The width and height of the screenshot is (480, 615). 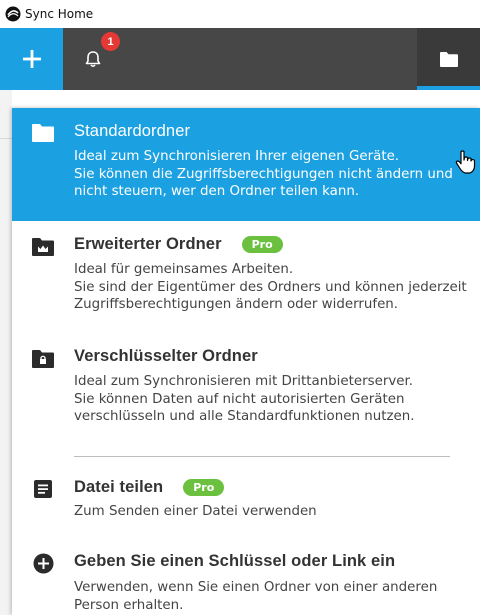 What do you see at coordinates (13, 14) in the screenshot?
I see `app-logo-icon` at bounding box center [13, 14].